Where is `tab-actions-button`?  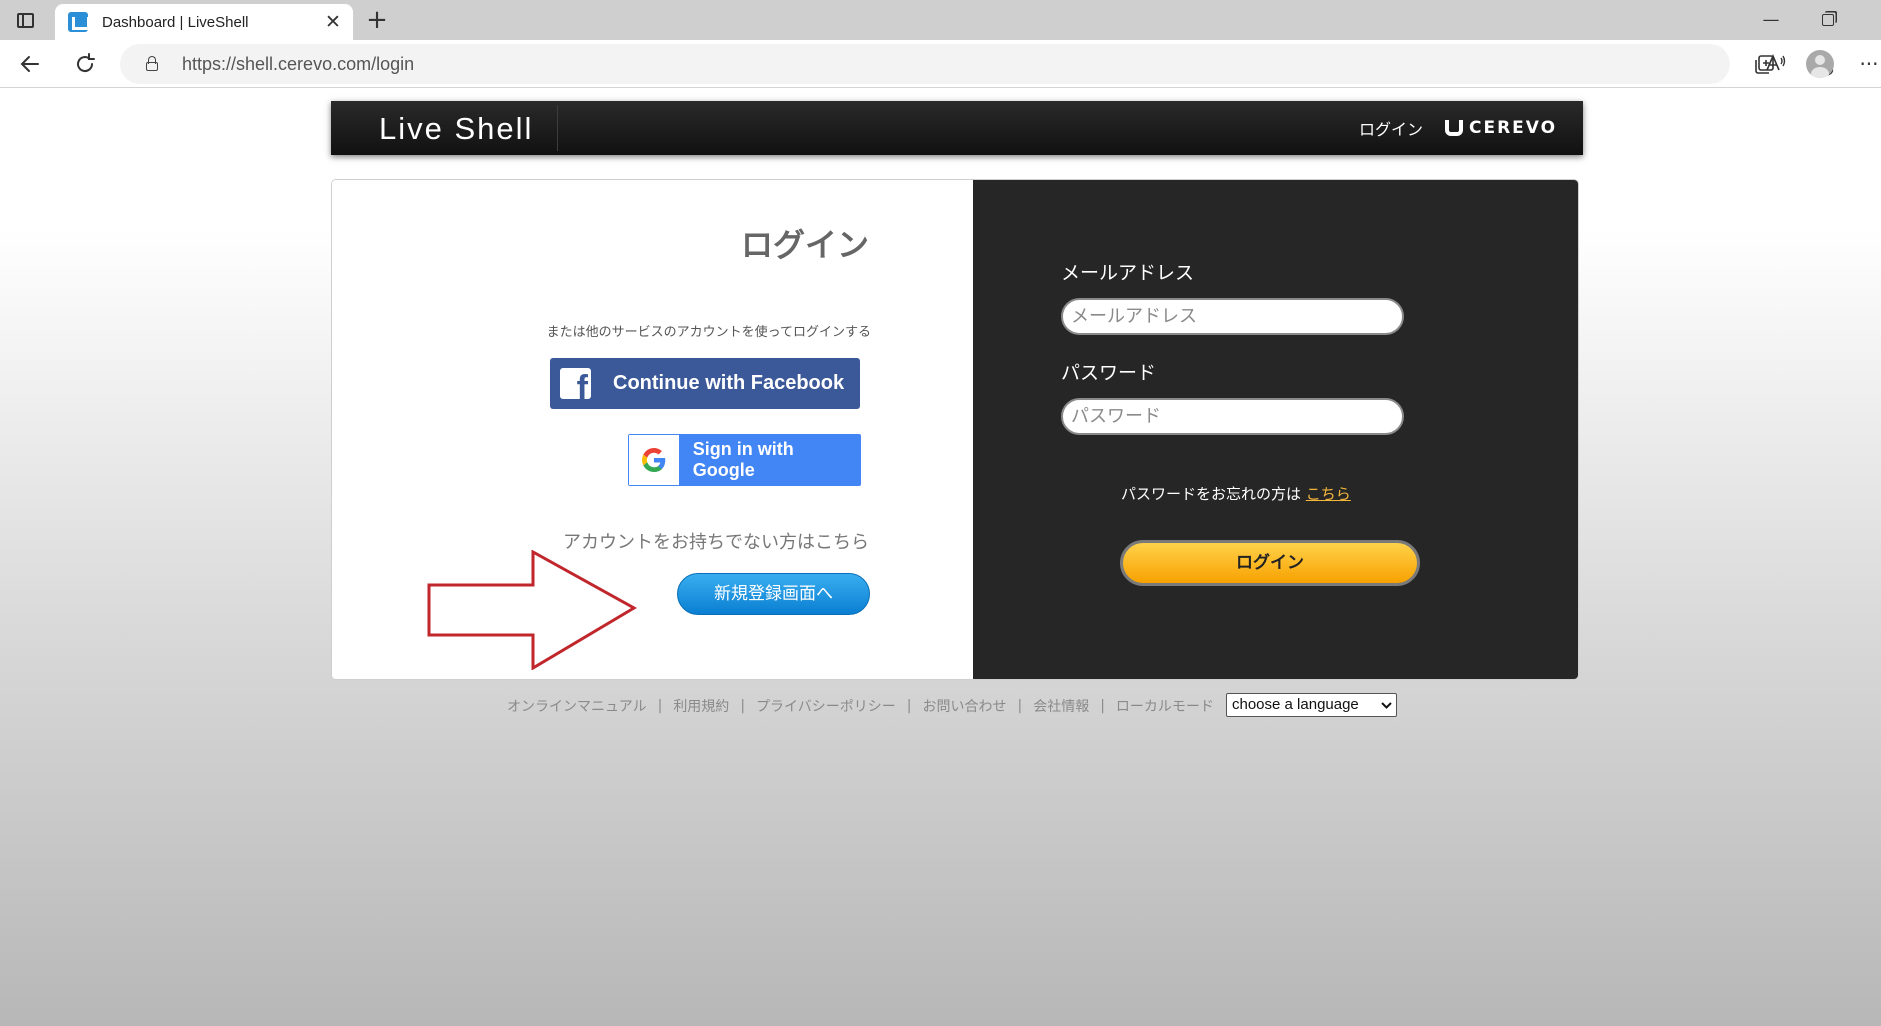 tab-actions-button is located at coordinates (25, 20).